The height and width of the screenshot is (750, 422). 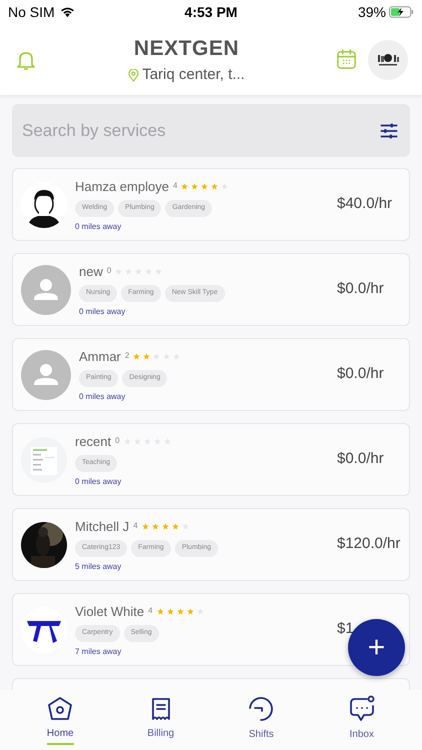 I want to click on worker-name: recent, so click(x=93, y=441).